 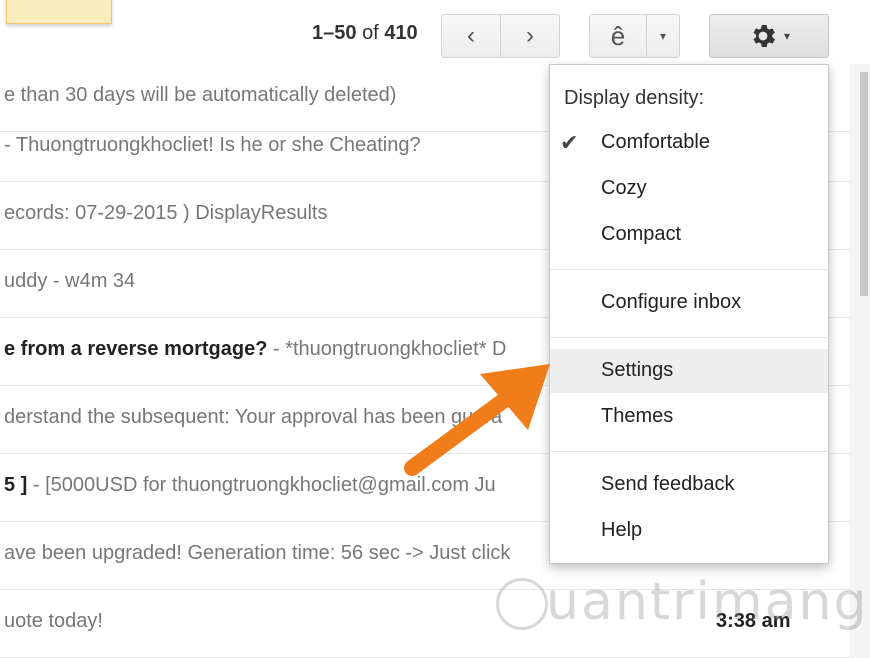 I want to click on chevron-left-icon: ‹, so click(x=471, y=35).